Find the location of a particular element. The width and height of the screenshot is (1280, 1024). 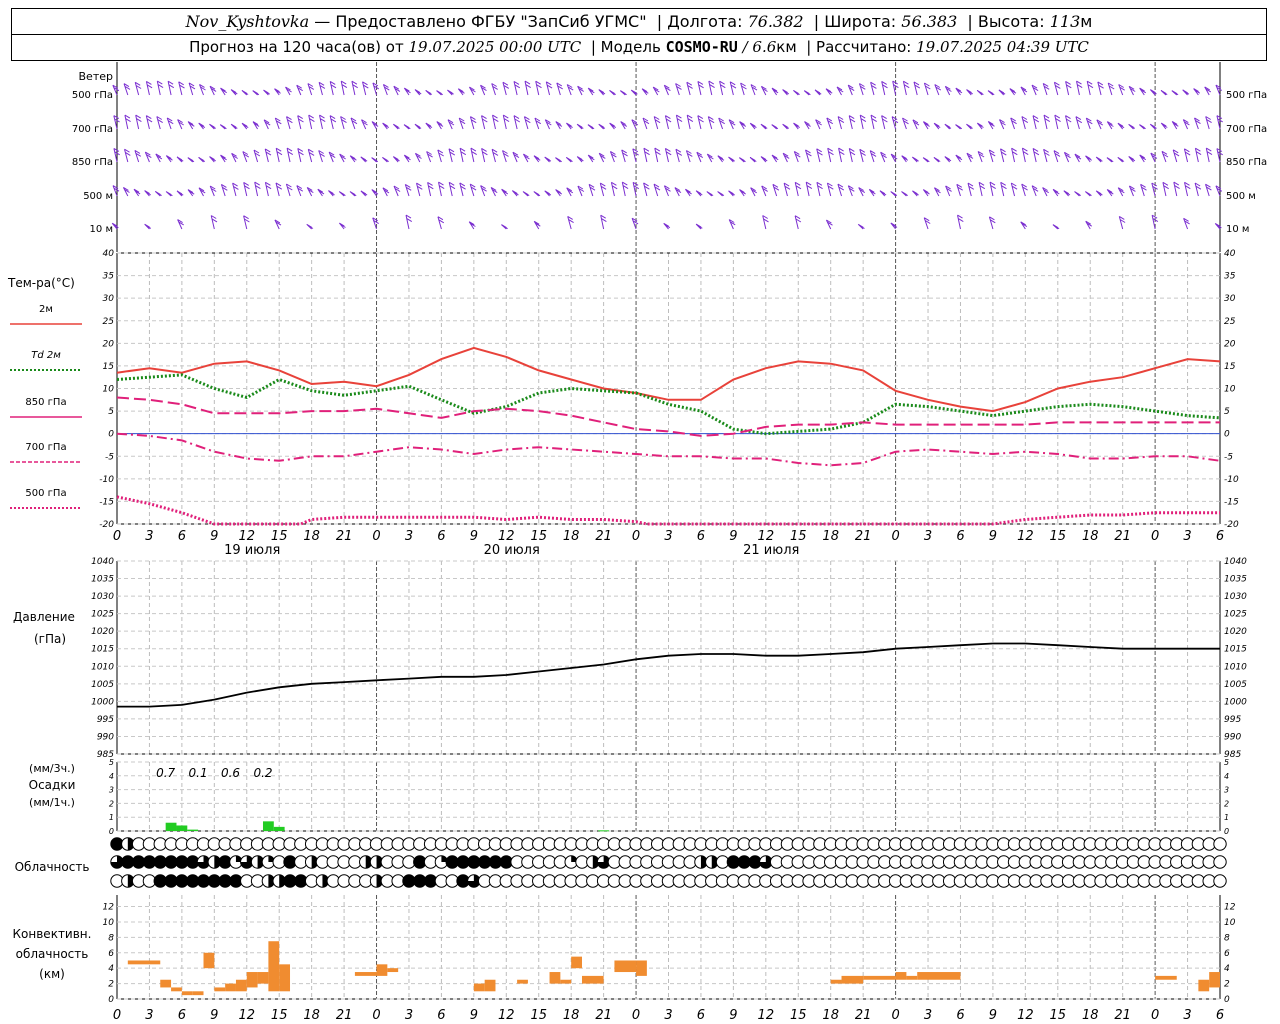

cloud-cover-circle is located at coordinates (1220, 881).